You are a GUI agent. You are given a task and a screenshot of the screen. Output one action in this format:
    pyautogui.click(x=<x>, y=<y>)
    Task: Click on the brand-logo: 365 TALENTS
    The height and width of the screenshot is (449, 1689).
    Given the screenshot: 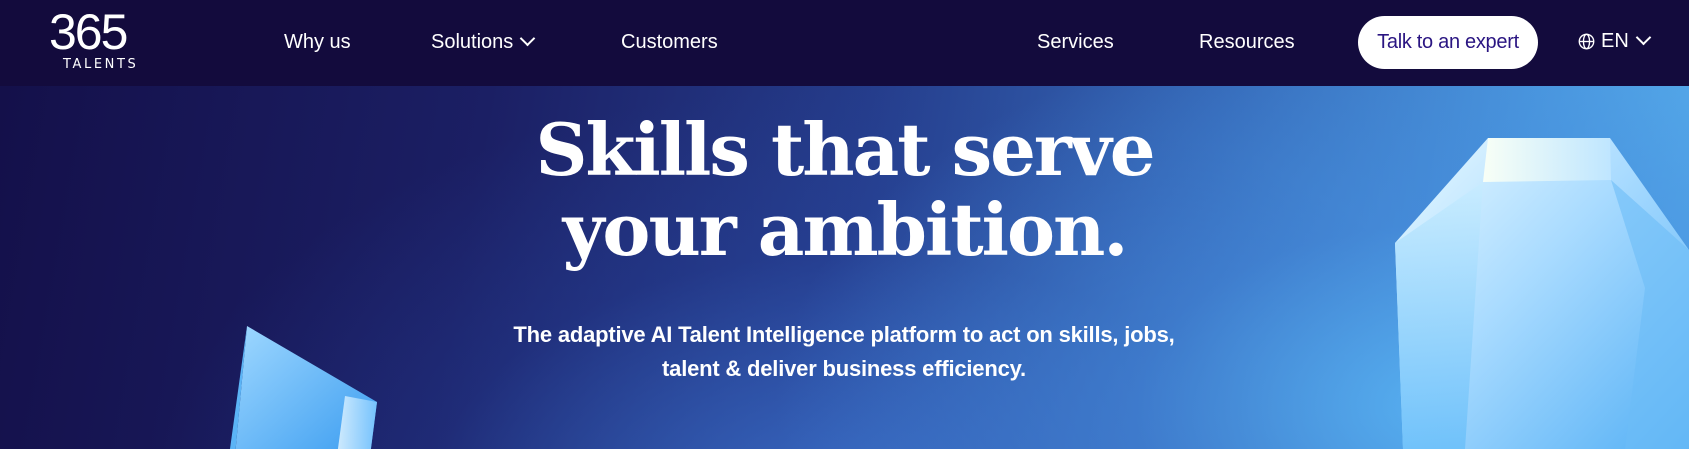 What is the action you would take?
    pyautogui.click(x=99, y=41)
    